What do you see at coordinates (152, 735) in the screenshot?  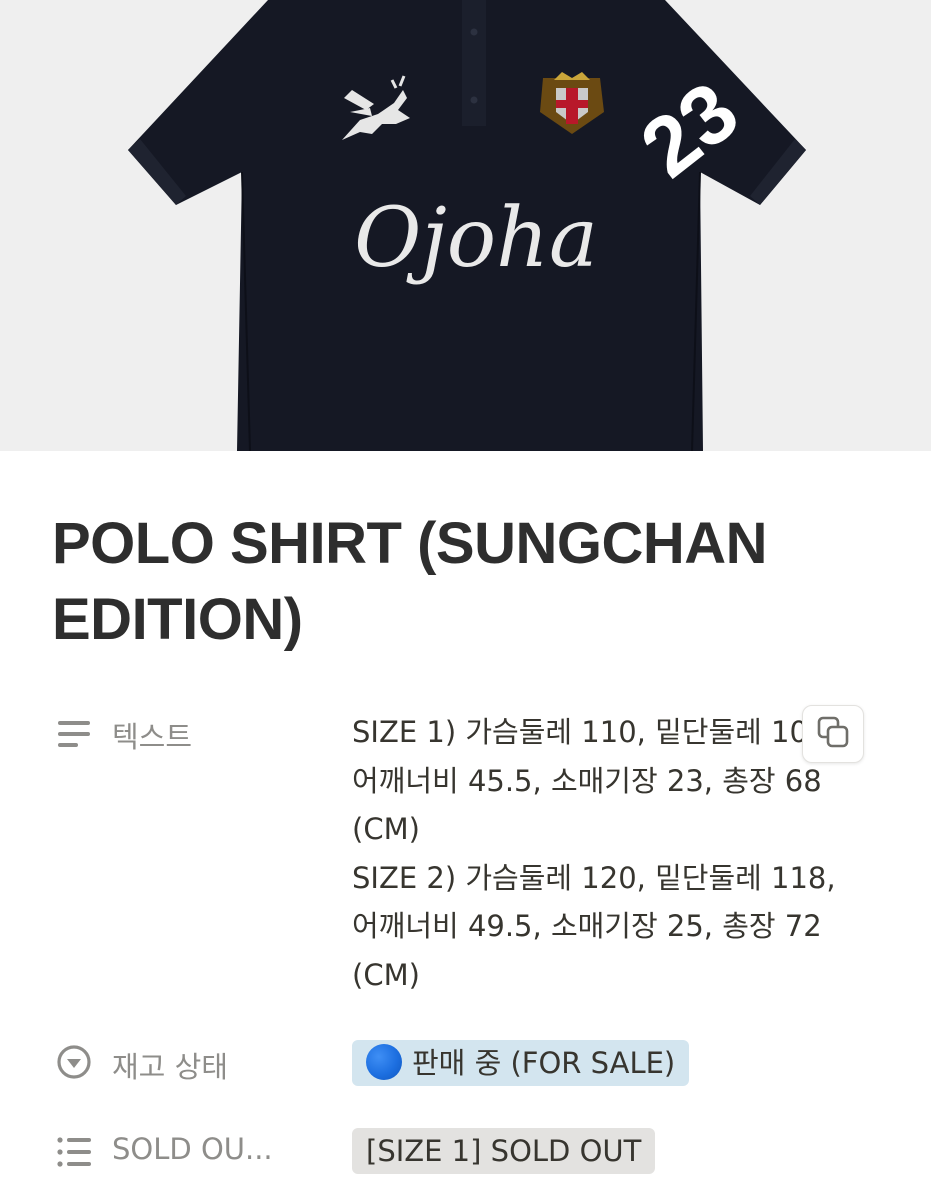 I see `property-label: 텍스트` at bounding box center [152, 735].